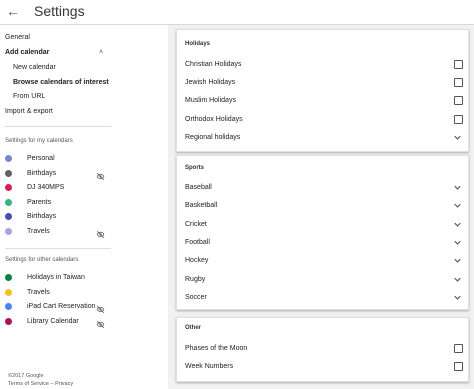  What do you see at coordinates (17, 37) in the screenshot?
I see `sidebar-item-general: General` at bounding box center [17, 37].